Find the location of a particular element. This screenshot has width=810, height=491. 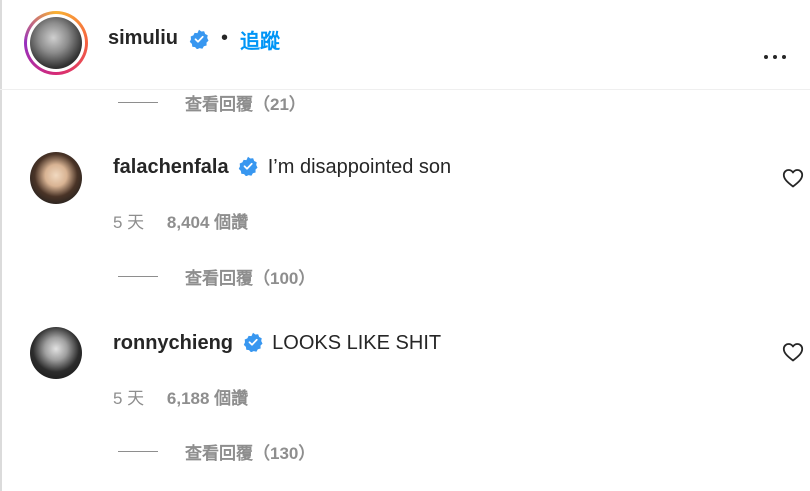

comment-body: falachenfala I’m disappointed son is located at coordinates (282, 167).